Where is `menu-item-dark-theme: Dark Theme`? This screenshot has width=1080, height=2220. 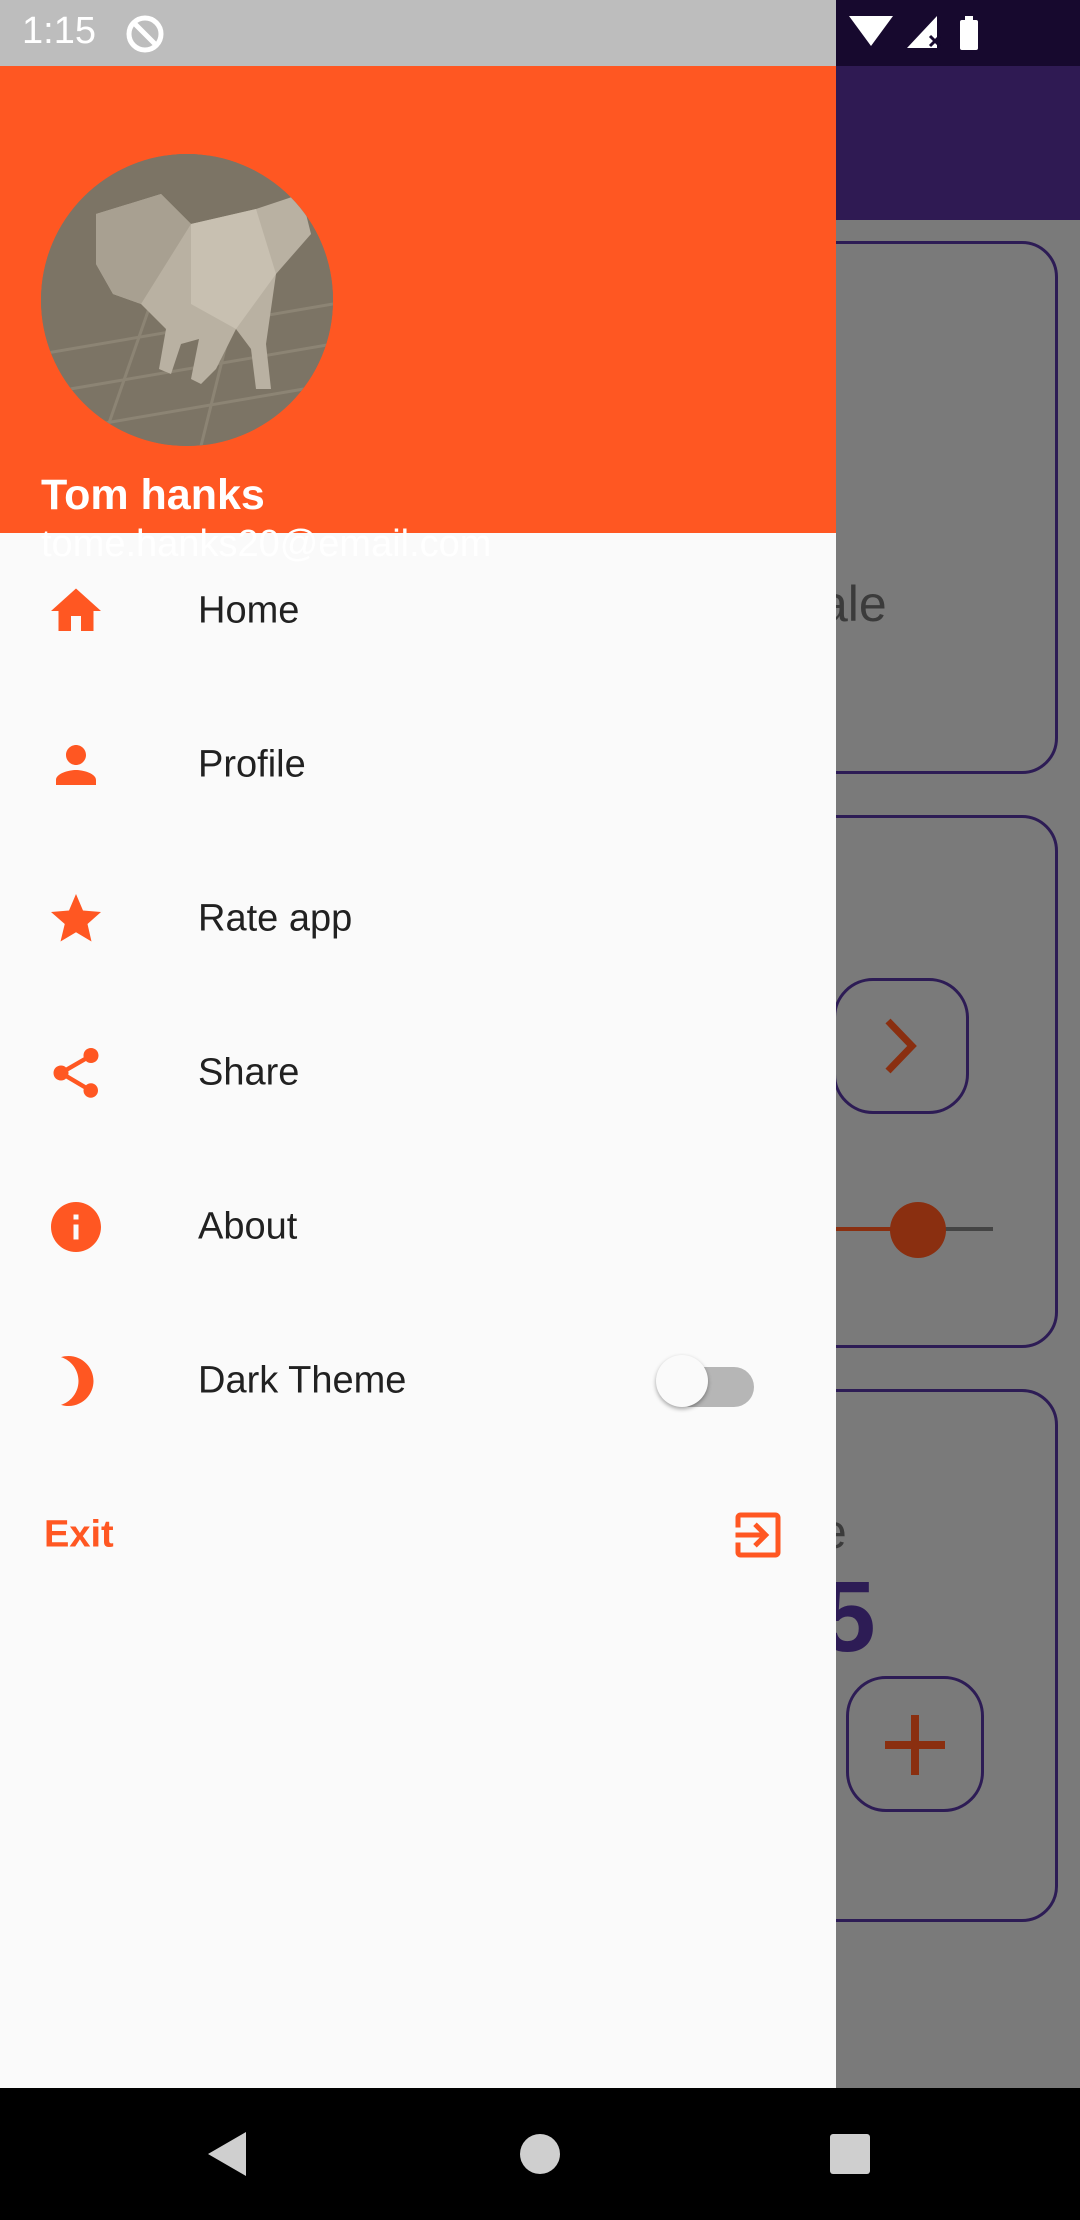 menu-item-dark-theme: Dark Theme is located at coordinates (418, 1381).